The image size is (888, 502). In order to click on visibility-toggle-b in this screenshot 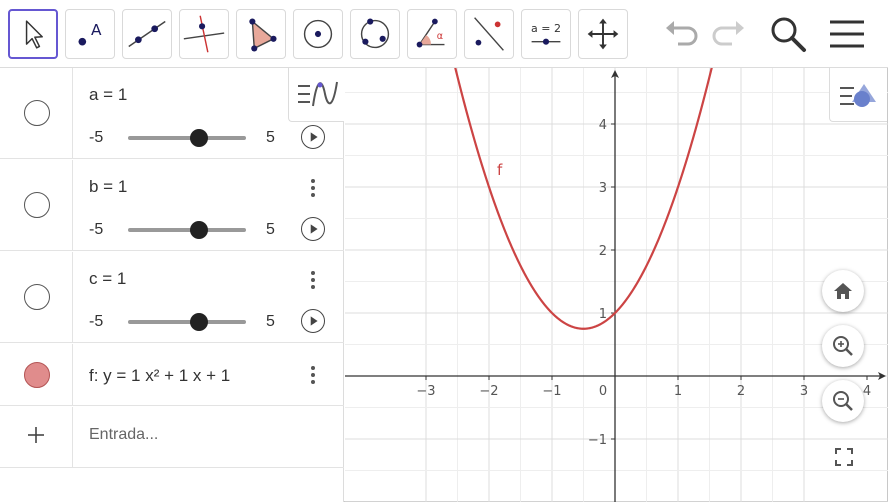, I will do `click(37, 205)`.